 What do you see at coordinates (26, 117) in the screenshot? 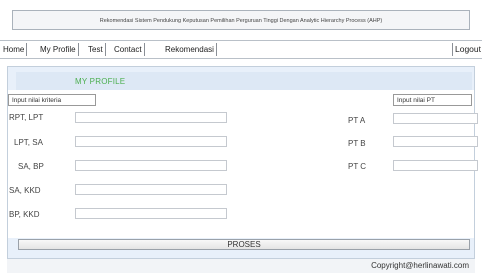
I see `criteria-label-rpt-lpt: RPT, LPT` at bounding box center [26, 117].